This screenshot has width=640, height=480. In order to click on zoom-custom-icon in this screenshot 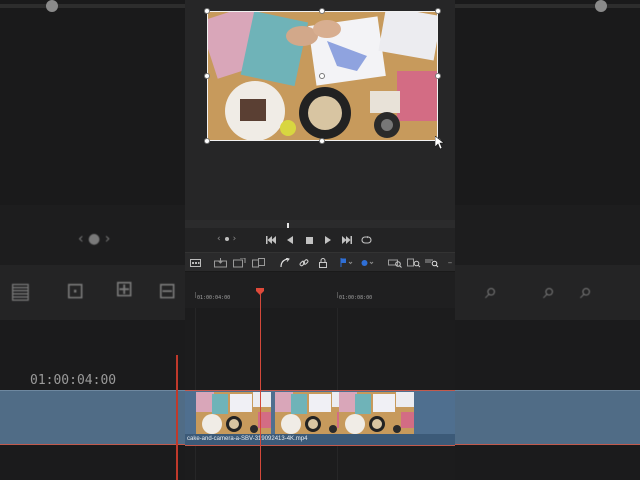, I will do `click(432, 263)`.